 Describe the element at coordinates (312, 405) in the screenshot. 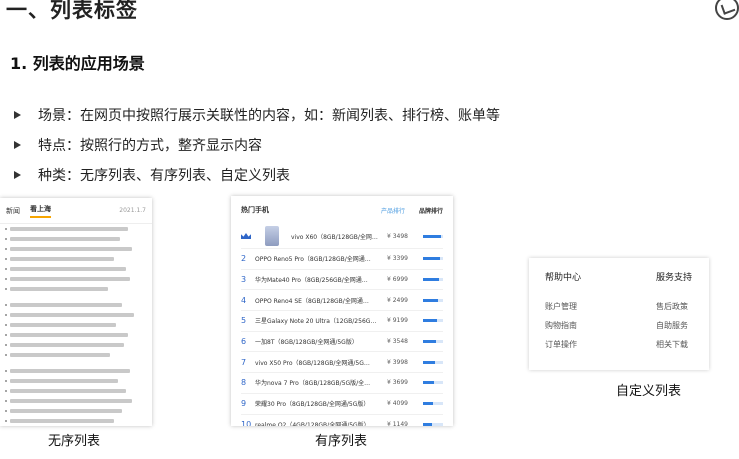

I see `rank-item-name: 荣耀30 Pro（8GB/128GB/全网通/5G版）` at that location.